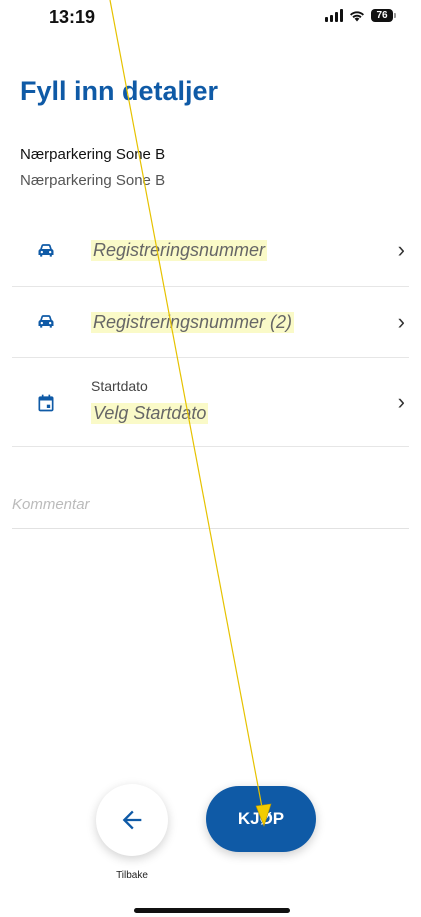  I want to click on start-date-value: Velg Startdato, so click(150, 413).